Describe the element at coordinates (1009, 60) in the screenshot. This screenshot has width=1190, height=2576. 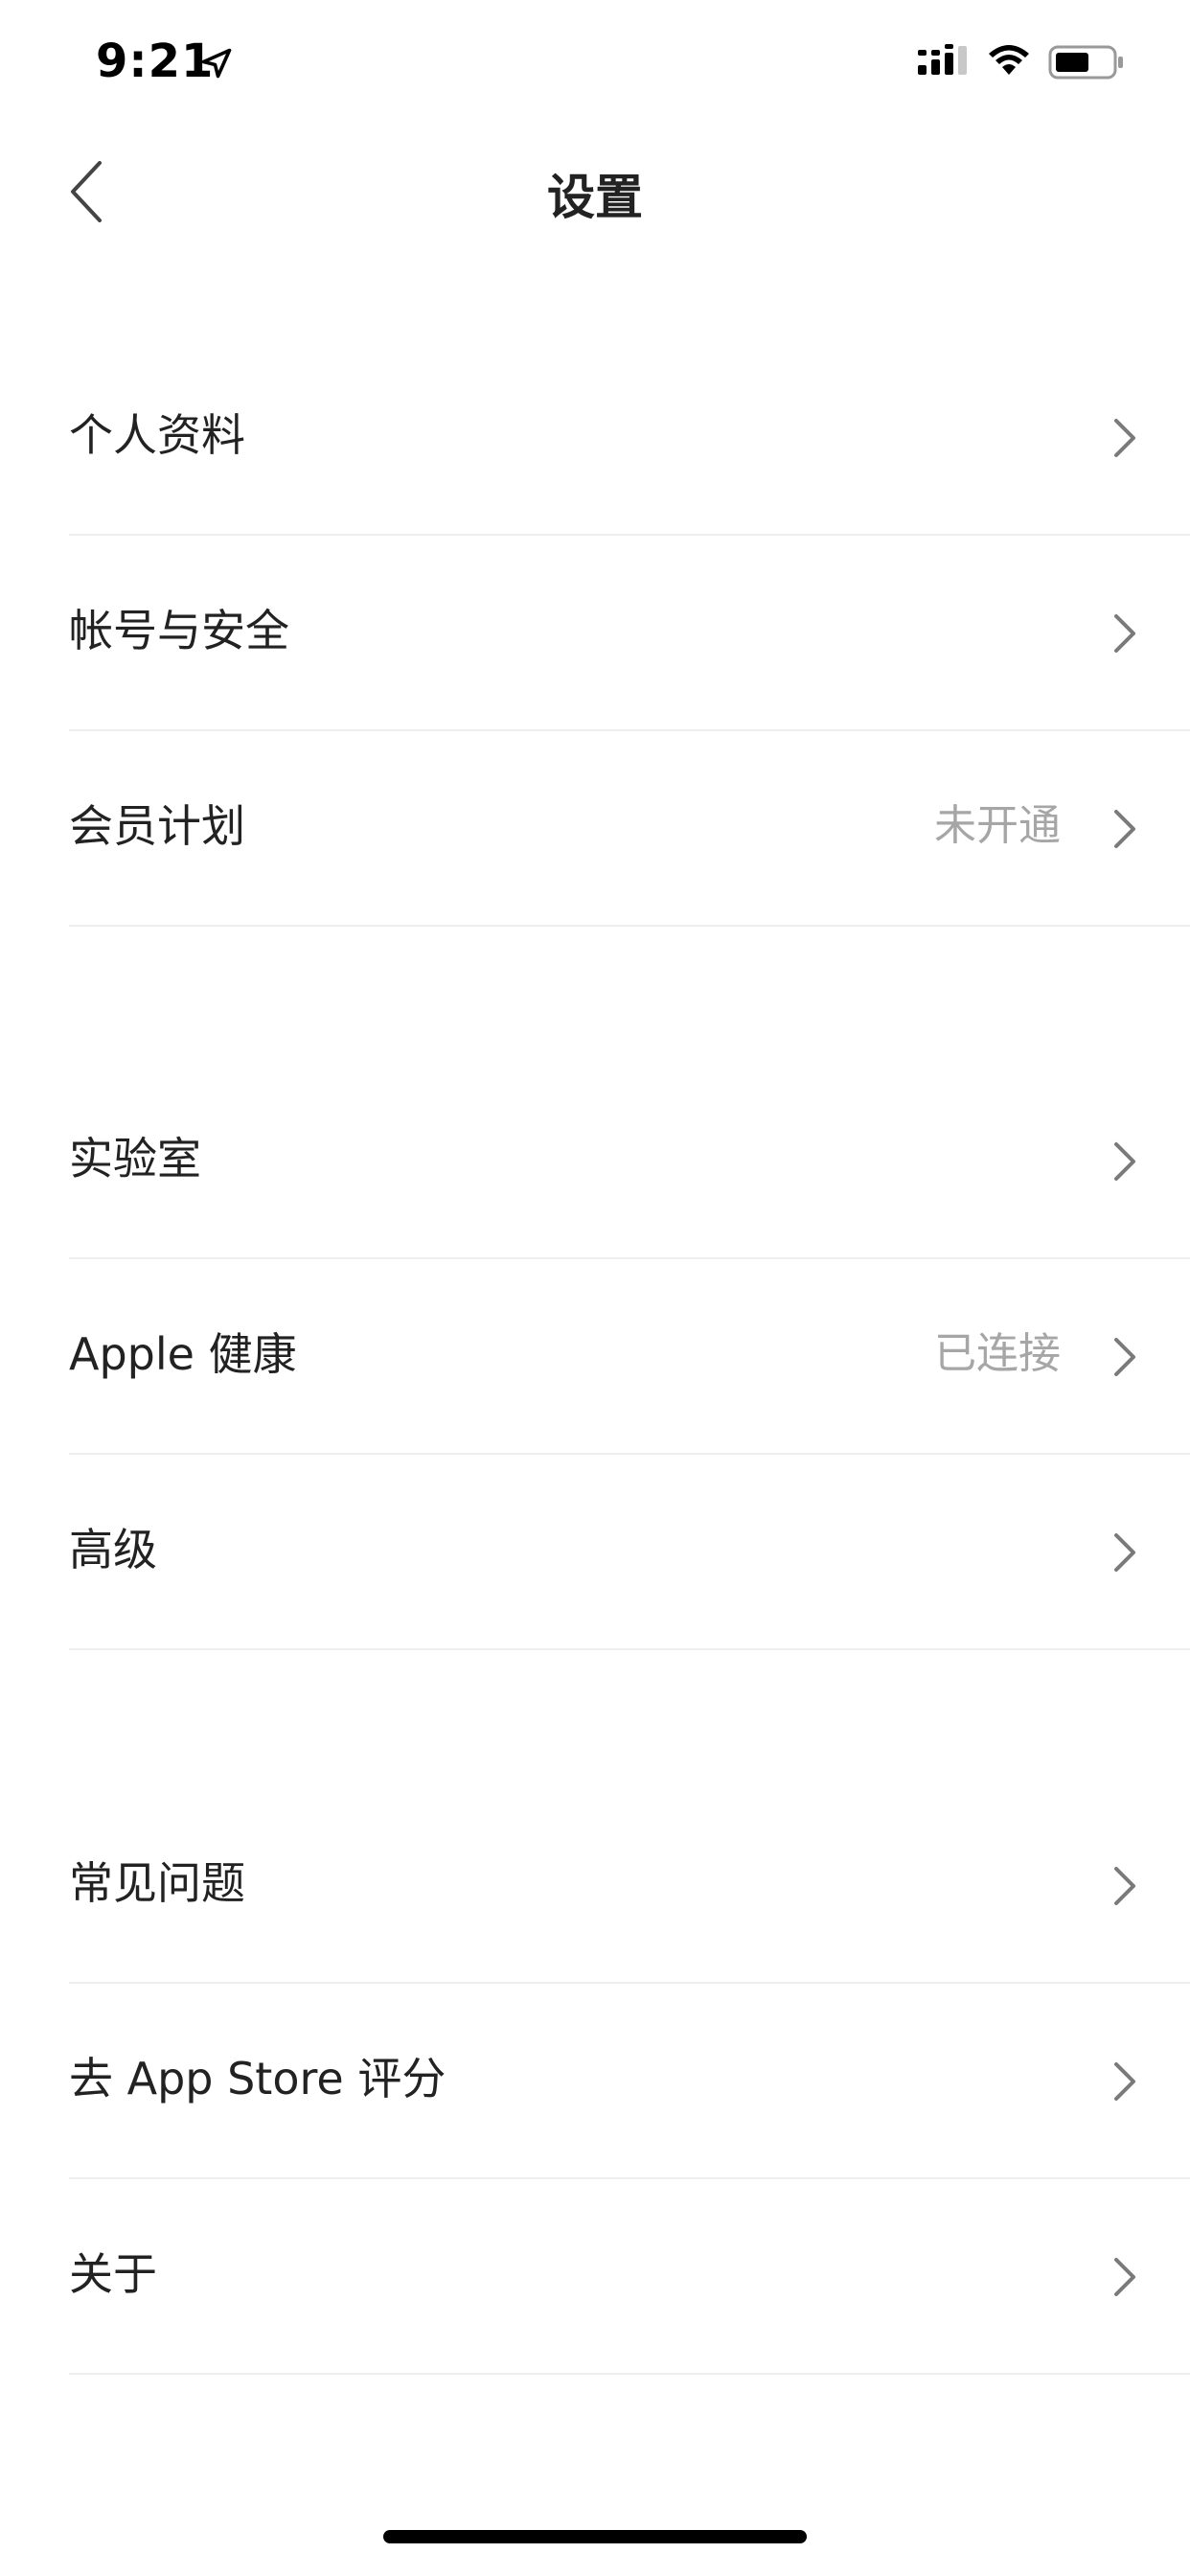
I see `wifi-icon` at that location.